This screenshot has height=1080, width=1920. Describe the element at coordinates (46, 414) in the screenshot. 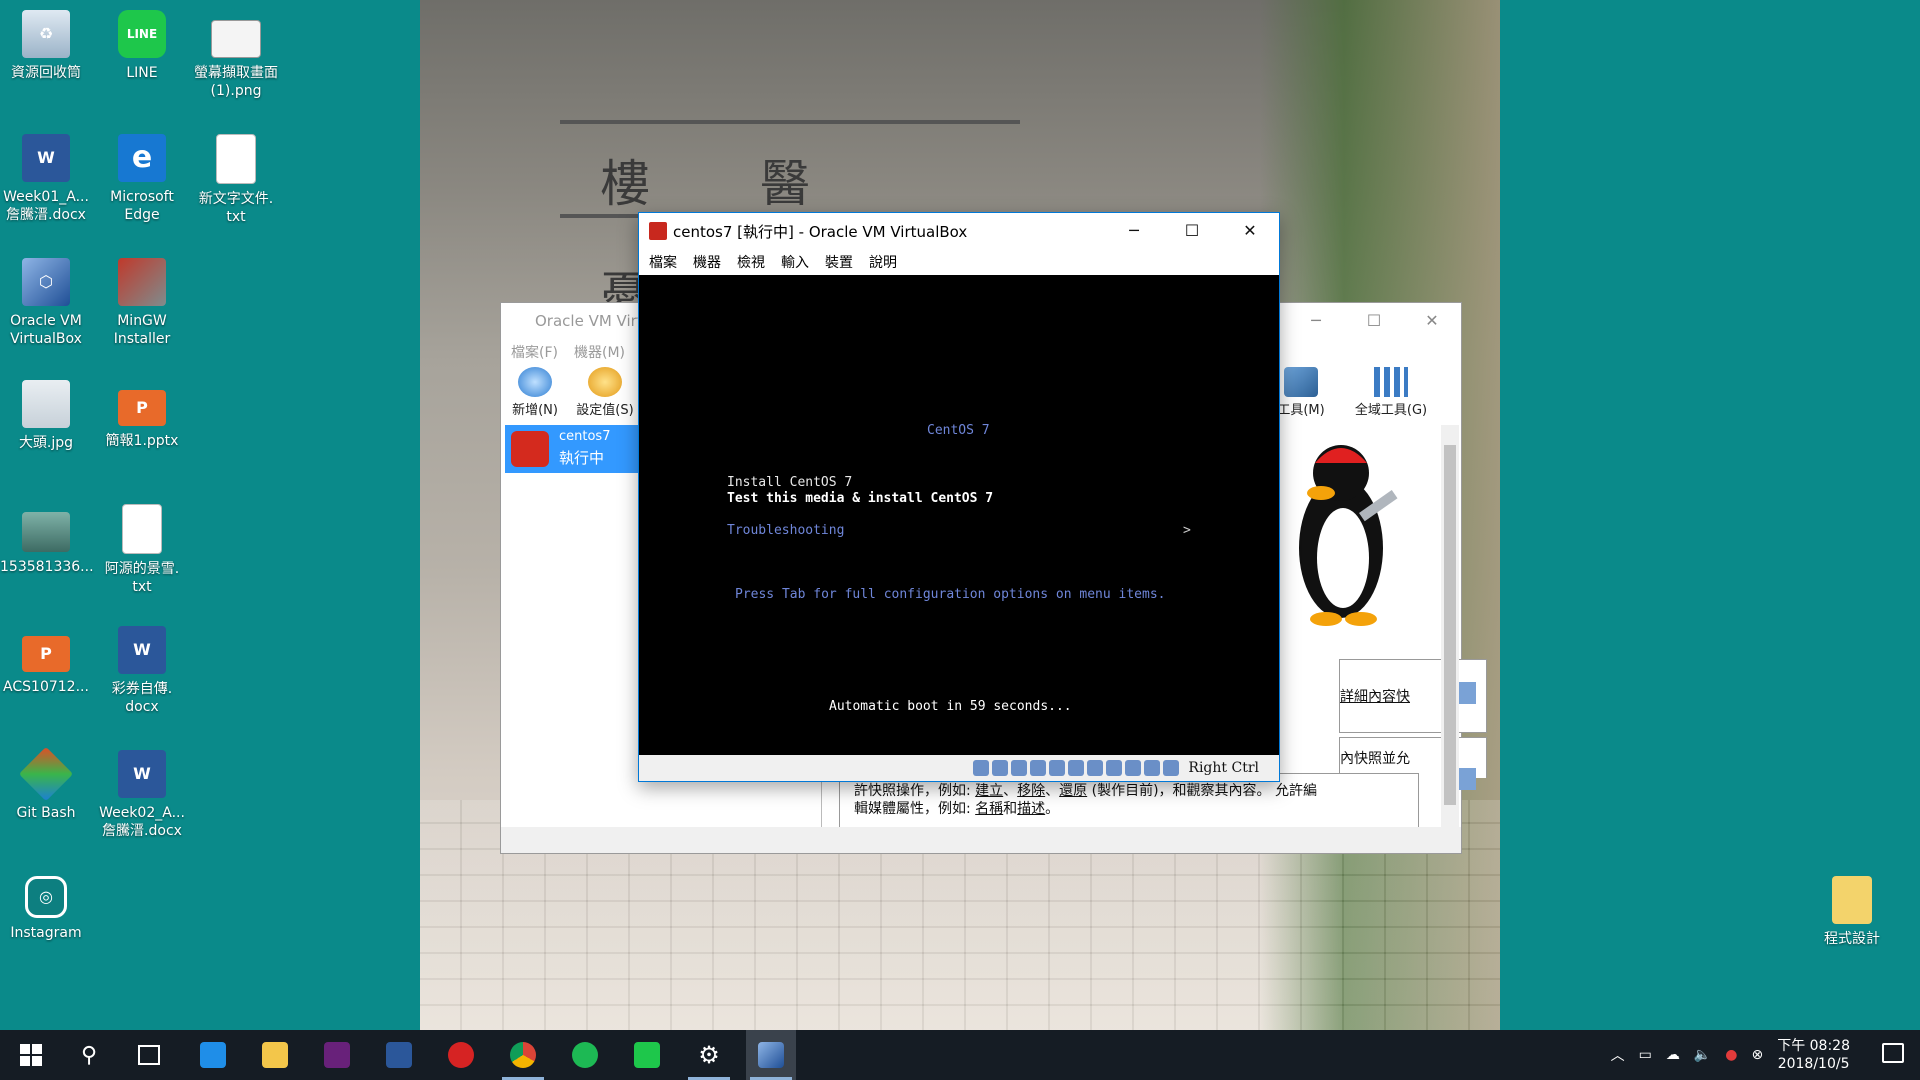

I see `desktop-icon-photo: 大頭.jpg` at that location.